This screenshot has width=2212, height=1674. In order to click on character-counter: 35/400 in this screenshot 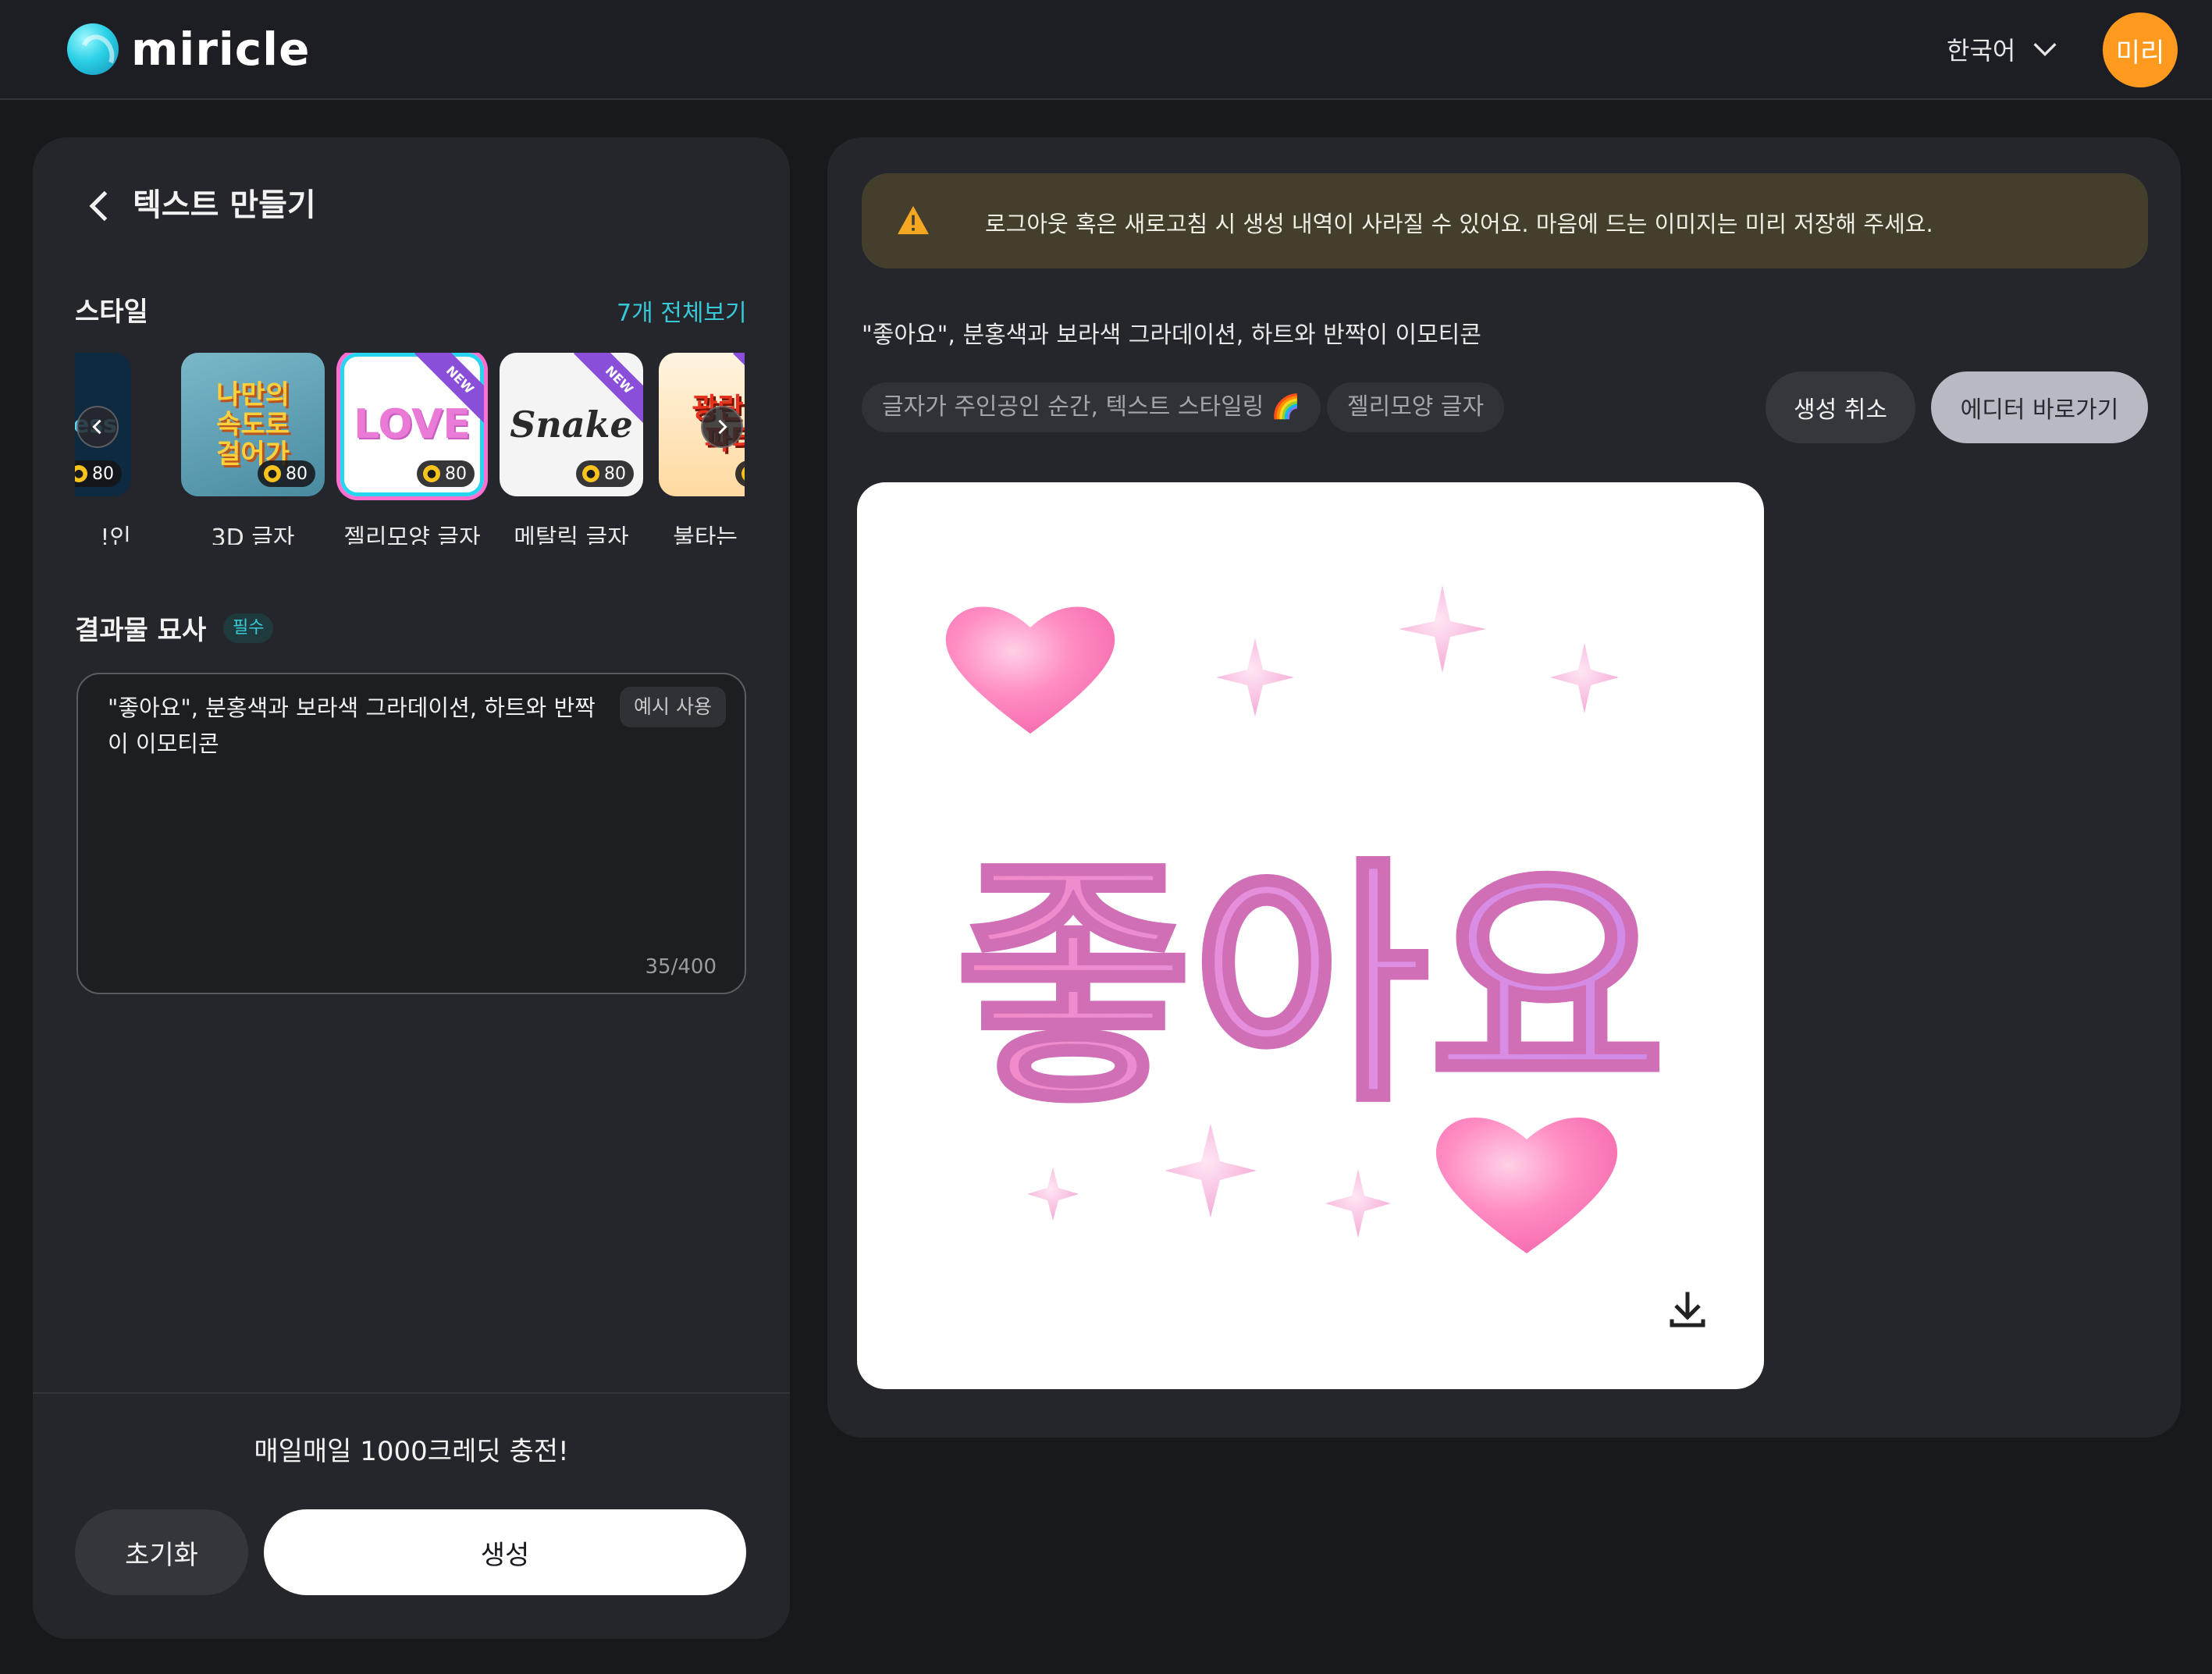, I will do `click(681, 967)`.